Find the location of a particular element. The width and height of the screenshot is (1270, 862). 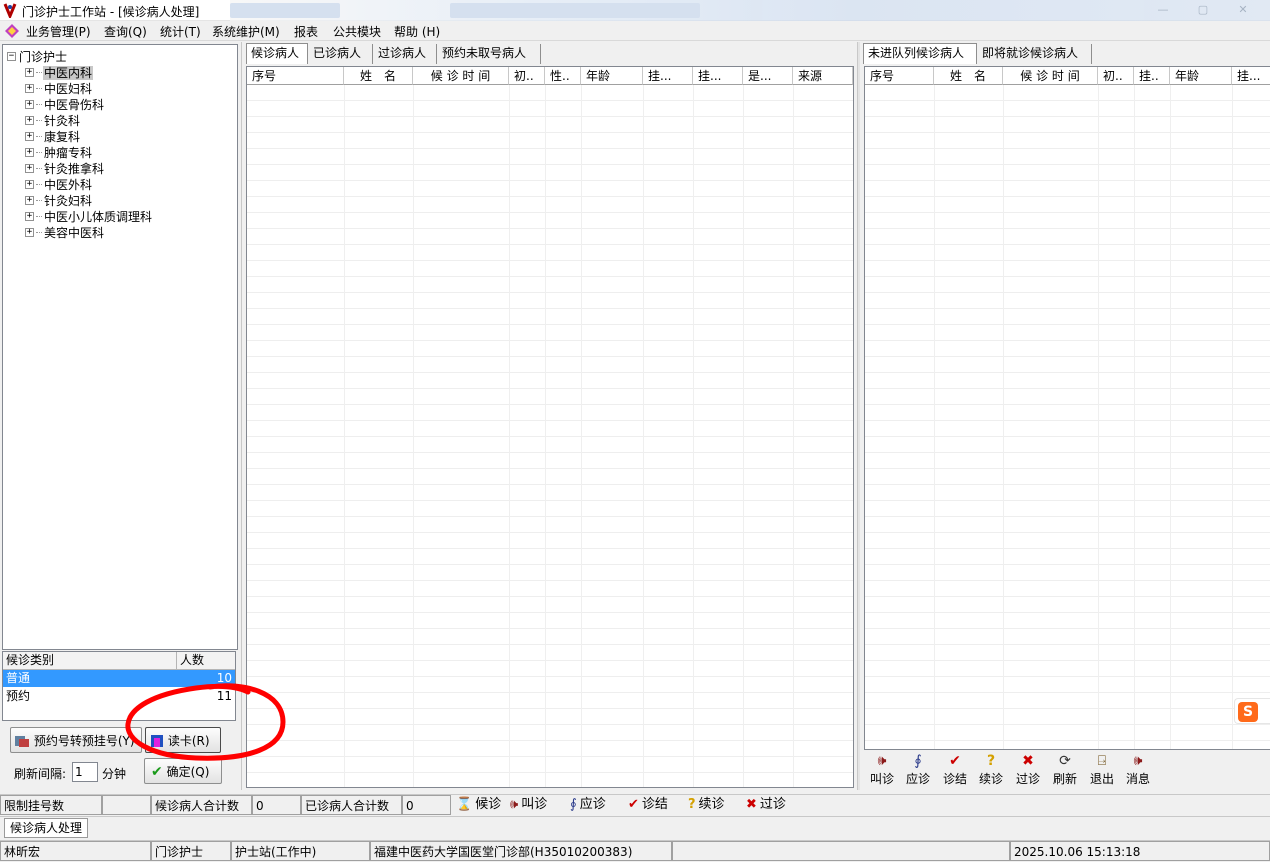

tree-item-department: + 中医内科 is located at coordinates (59, 72).